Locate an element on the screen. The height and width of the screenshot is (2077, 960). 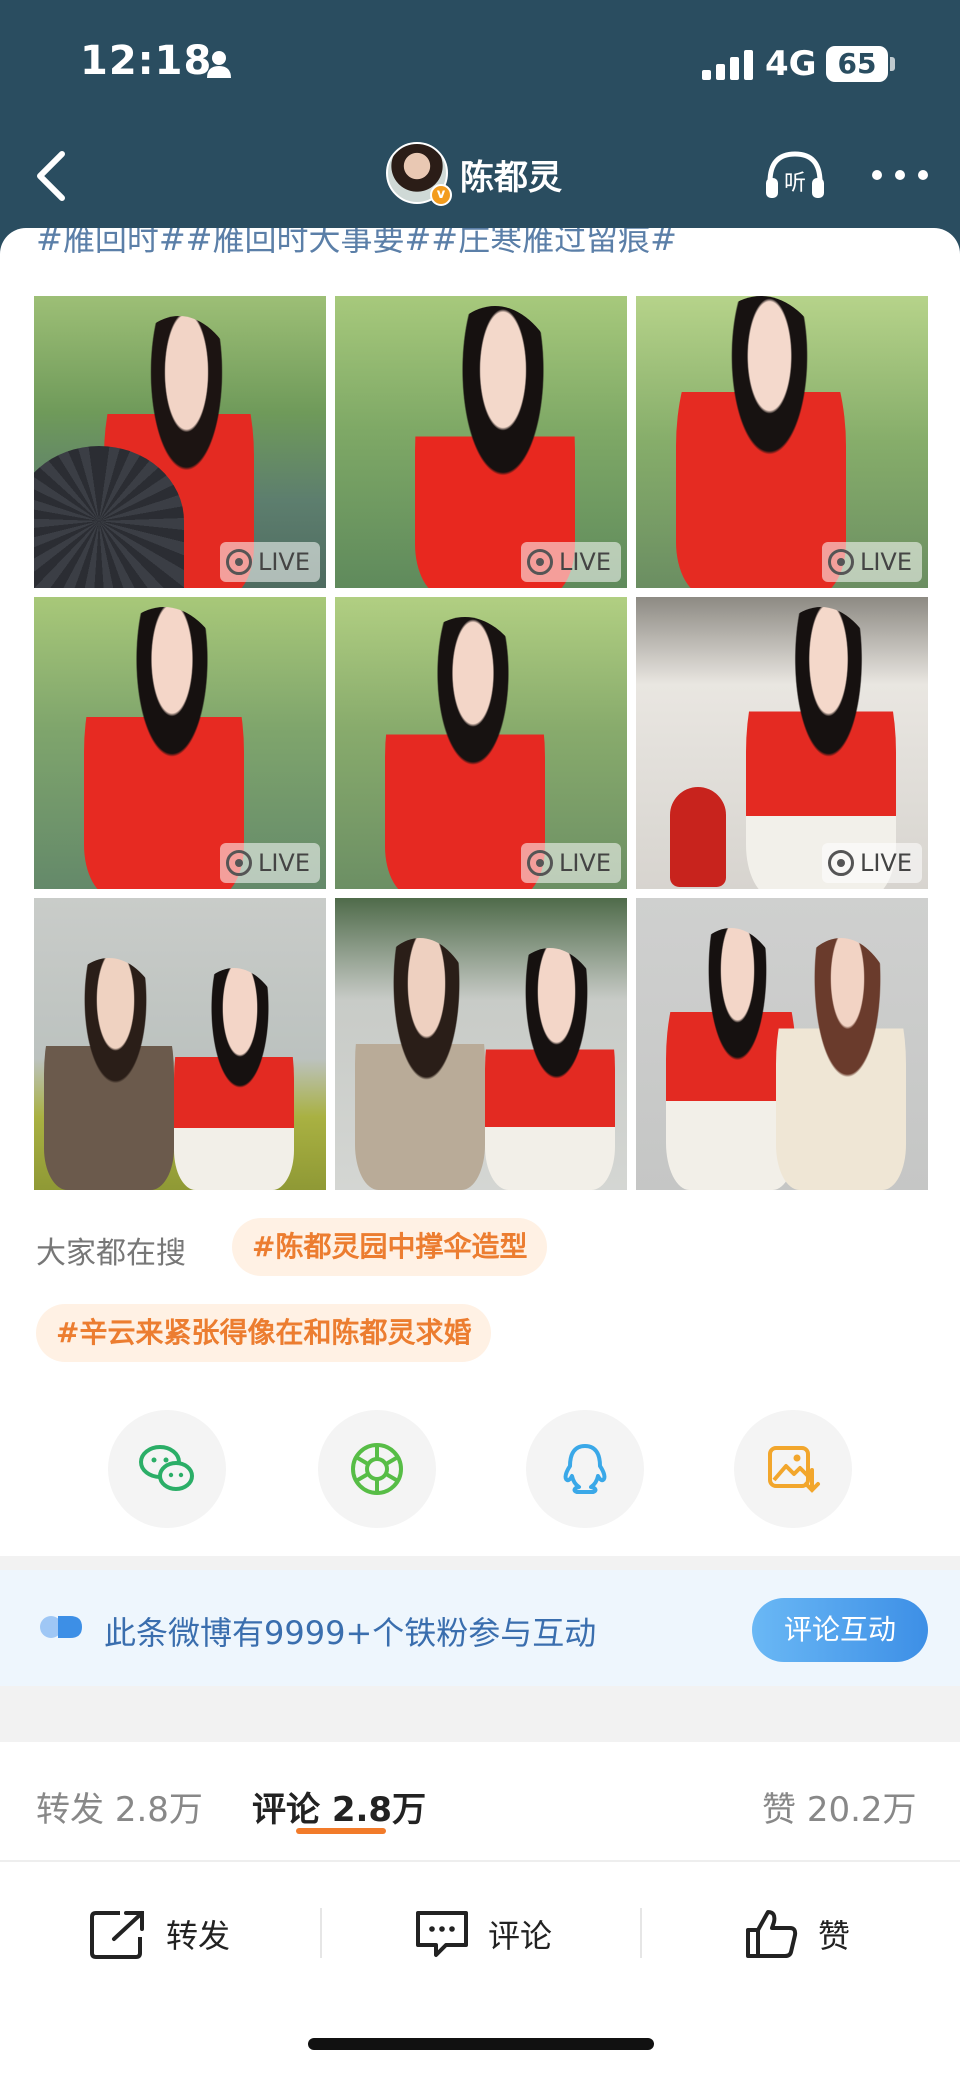
comment-interact-button: 评论互动 is located at coordinates (840, 1630).